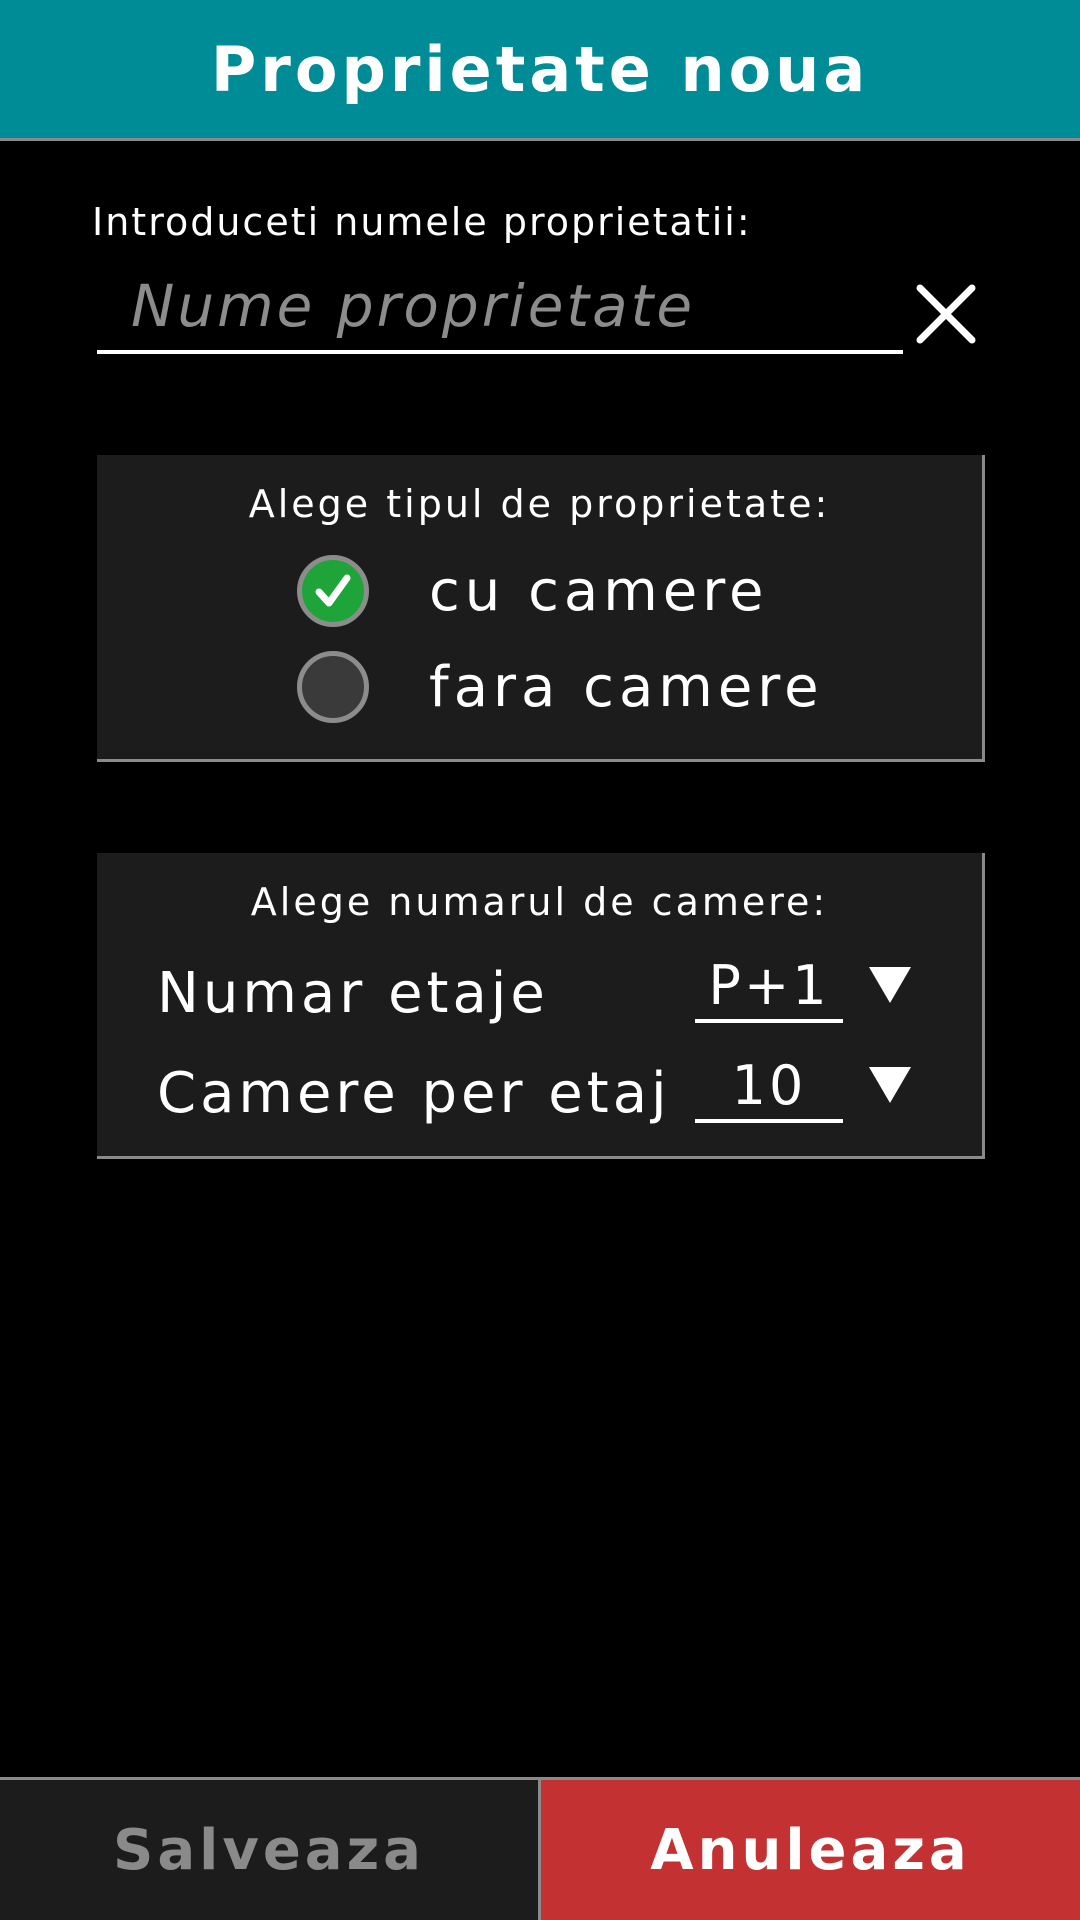 This screenshot has height=1920, width=1080. What do you see at coordinates (333, 687) in the screenshot?
I see `radio-unchecked-icon` at bounding box center [333, 687].